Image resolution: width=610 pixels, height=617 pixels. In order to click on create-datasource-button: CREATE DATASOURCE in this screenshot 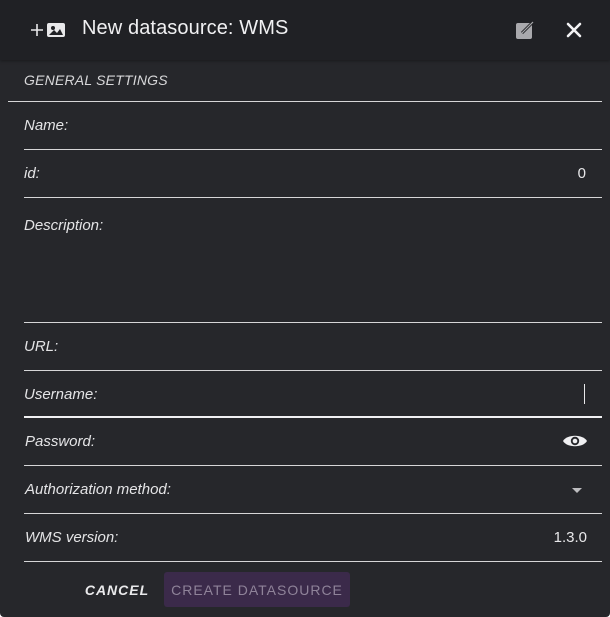, I will do `click(257, 589)`.